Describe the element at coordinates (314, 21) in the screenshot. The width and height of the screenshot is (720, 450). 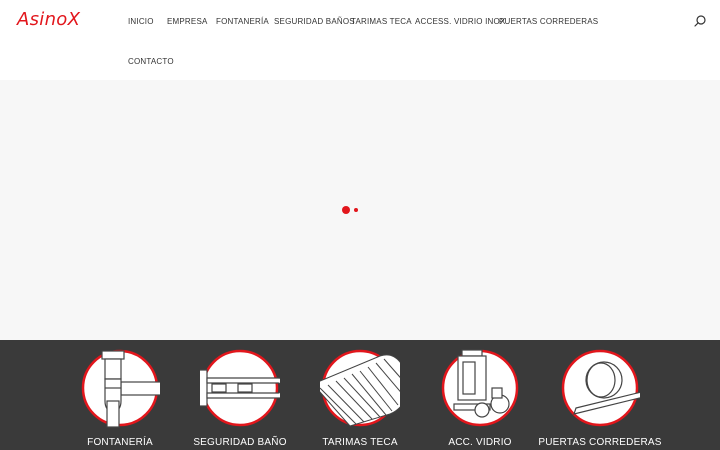
I see `nav-item-seguridad-banos: SEGURIDAD BAÑOS` at that location.